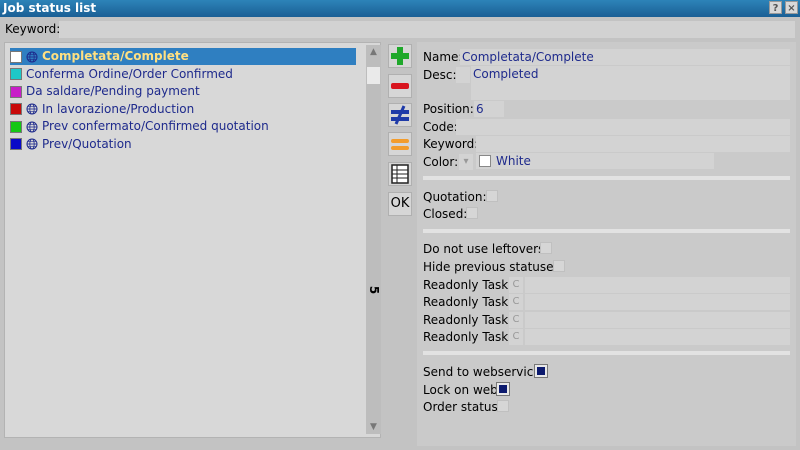 The height and width of the screenshot is (450, 800). Describe the element at coordinates (129, 73) in the screenshot. I see `list-item-label: Conferma Ordine/Order Confirmed` at that location.